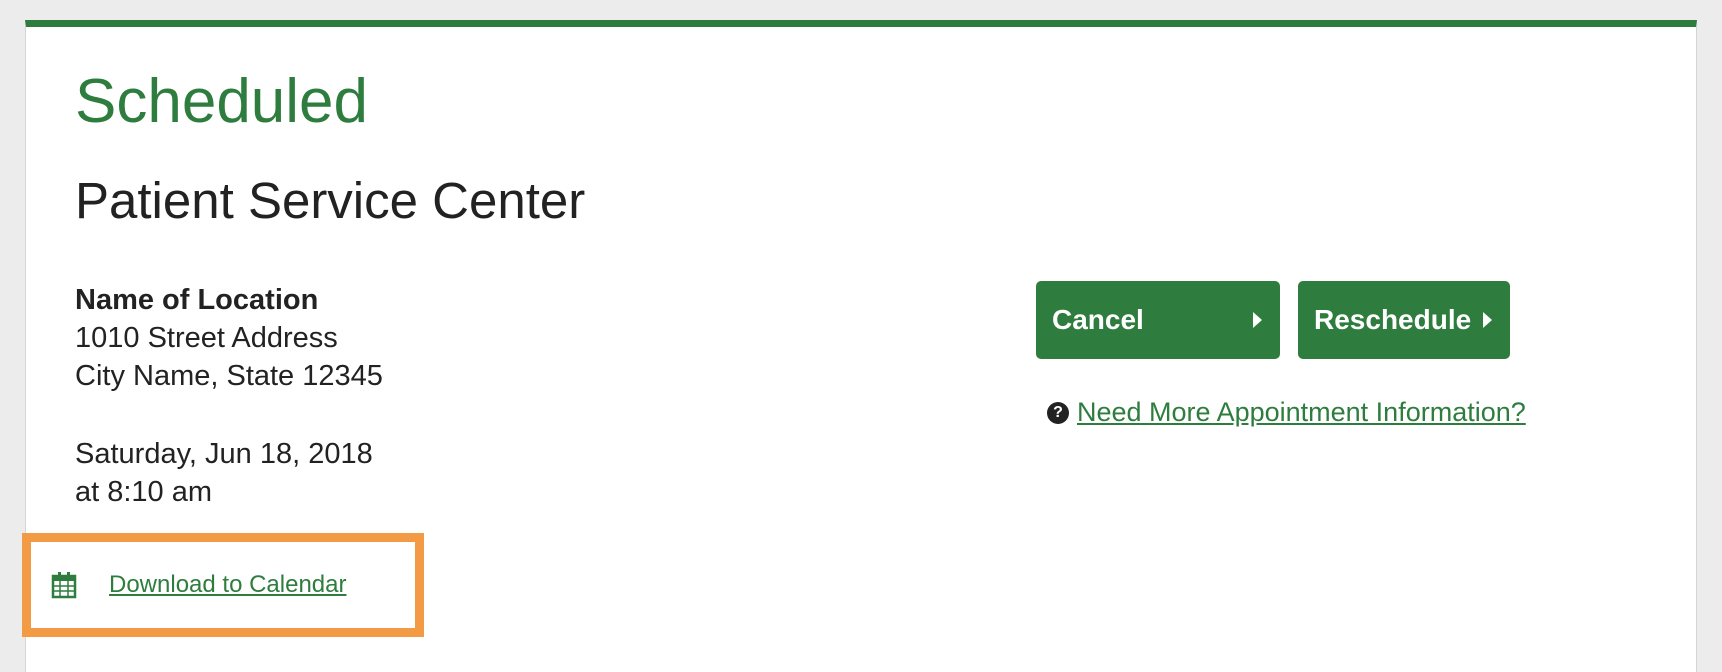 The width and height of the screenshot is (1722, 672). Describe the element at coordinates (1058, 412) in the screenshot. I see `question-circle-icon: ?` at that location.